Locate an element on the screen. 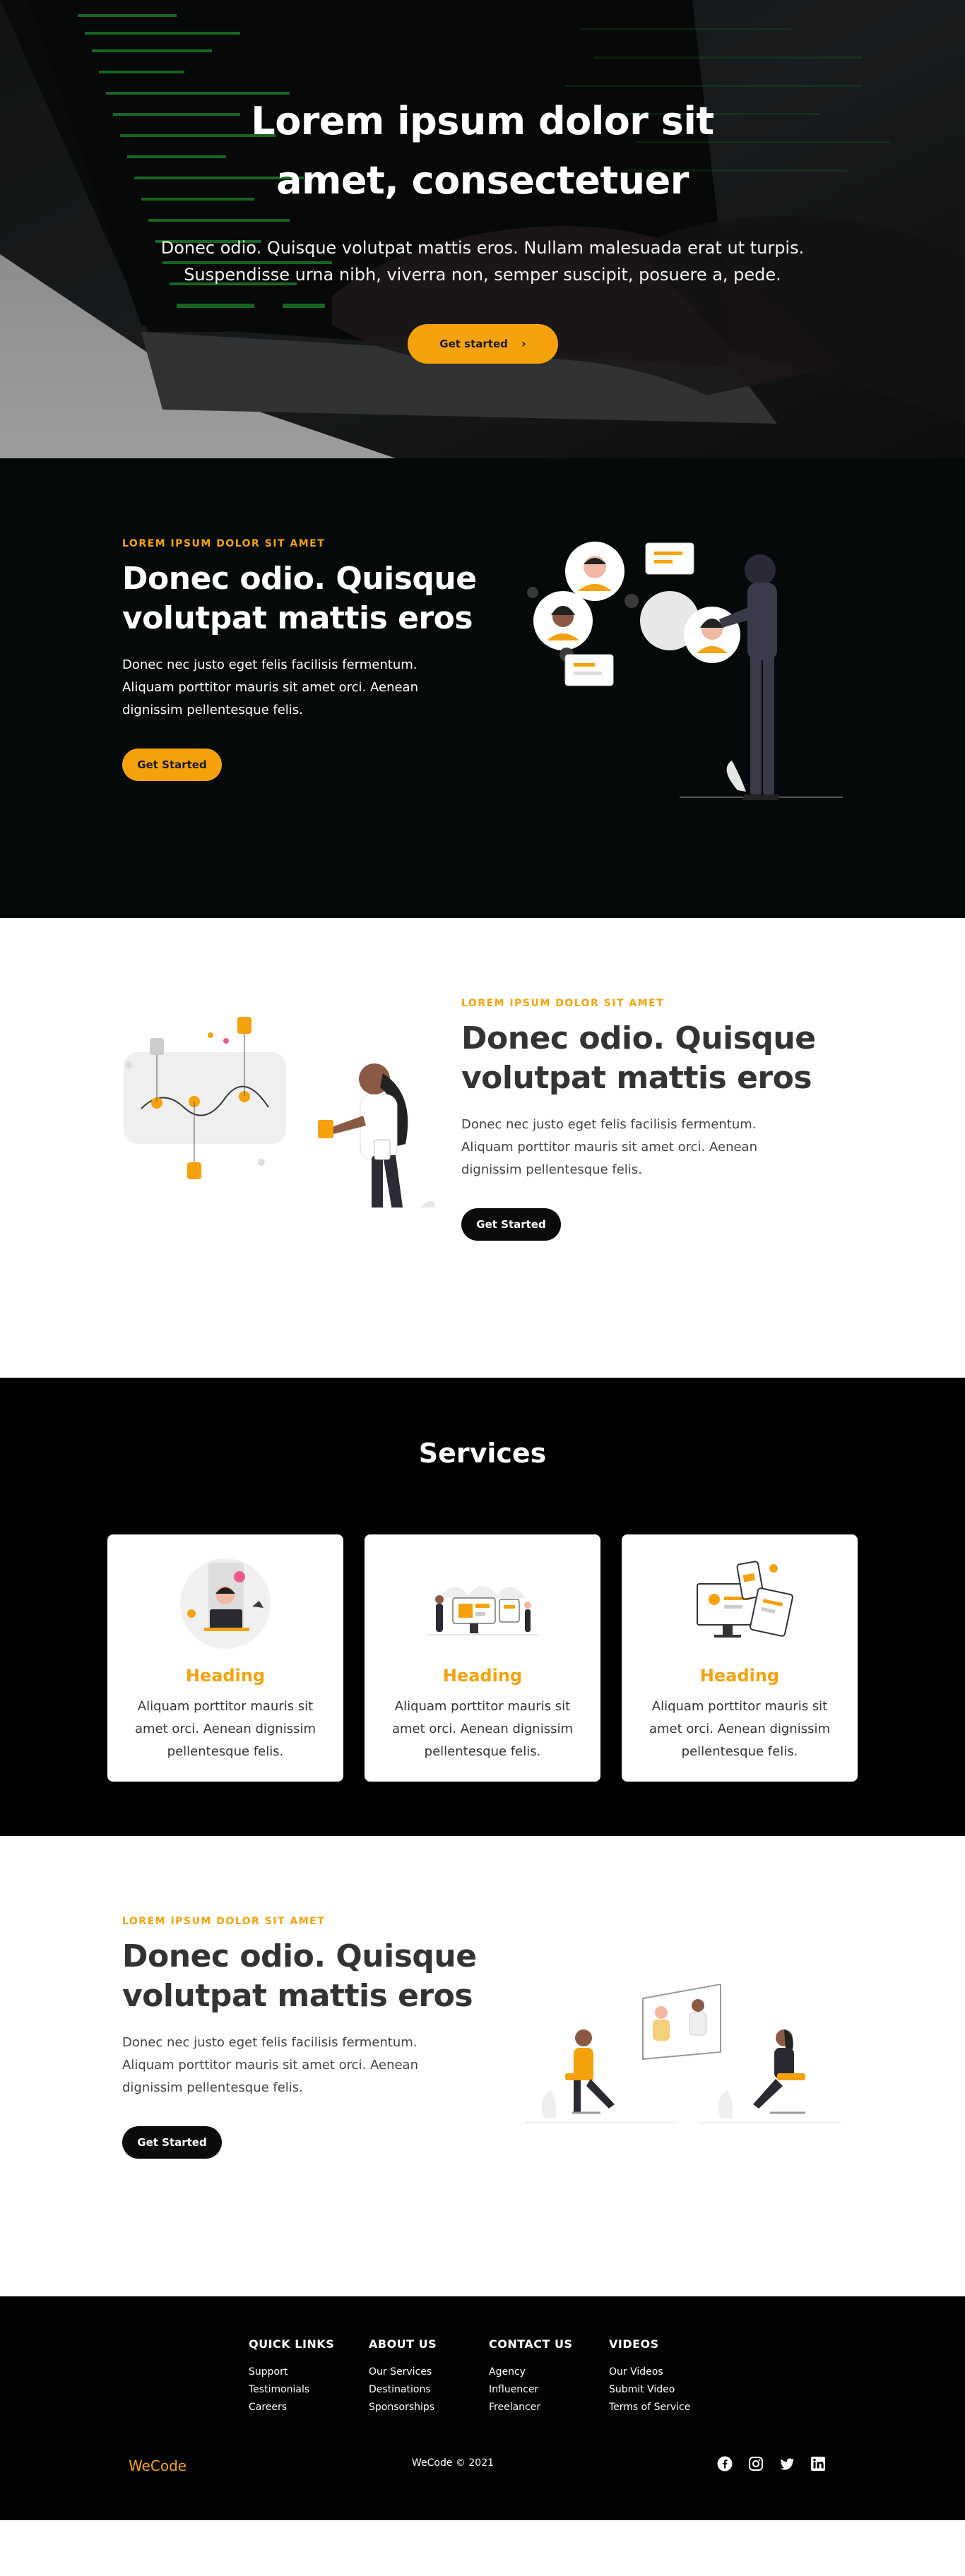 This screenshot has height=2576, width=965. footer-column-quick-links: QUICK LINKS Support Testimonials Careers is located at coordinates (291, 2376).